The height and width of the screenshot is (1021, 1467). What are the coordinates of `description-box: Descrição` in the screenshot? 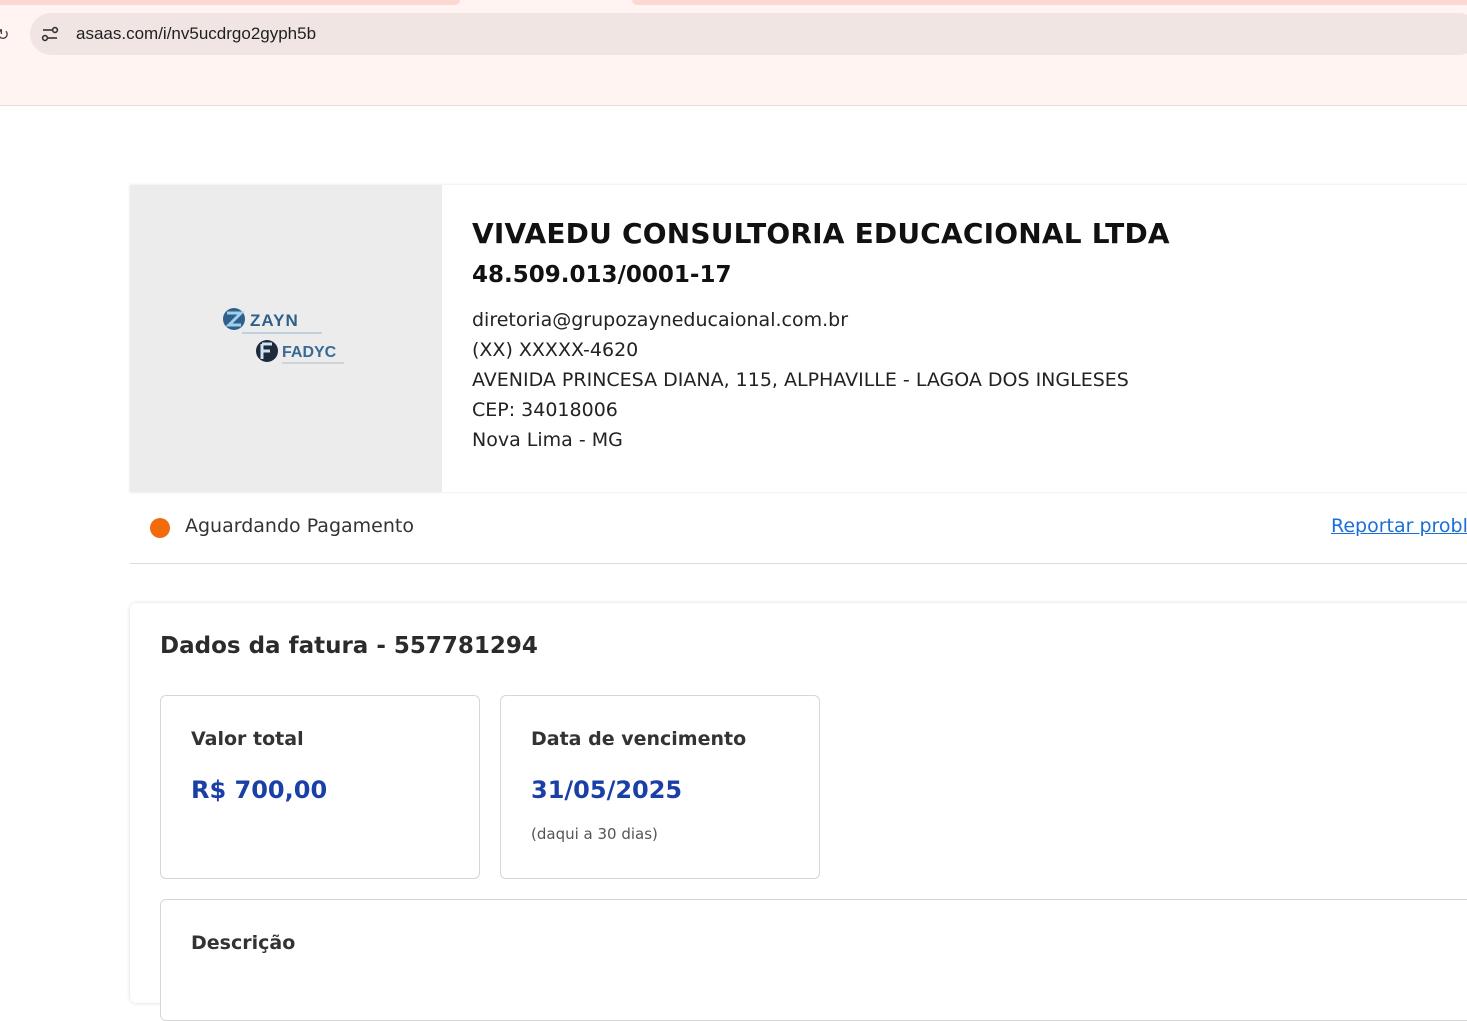 It's located at (813, 960).